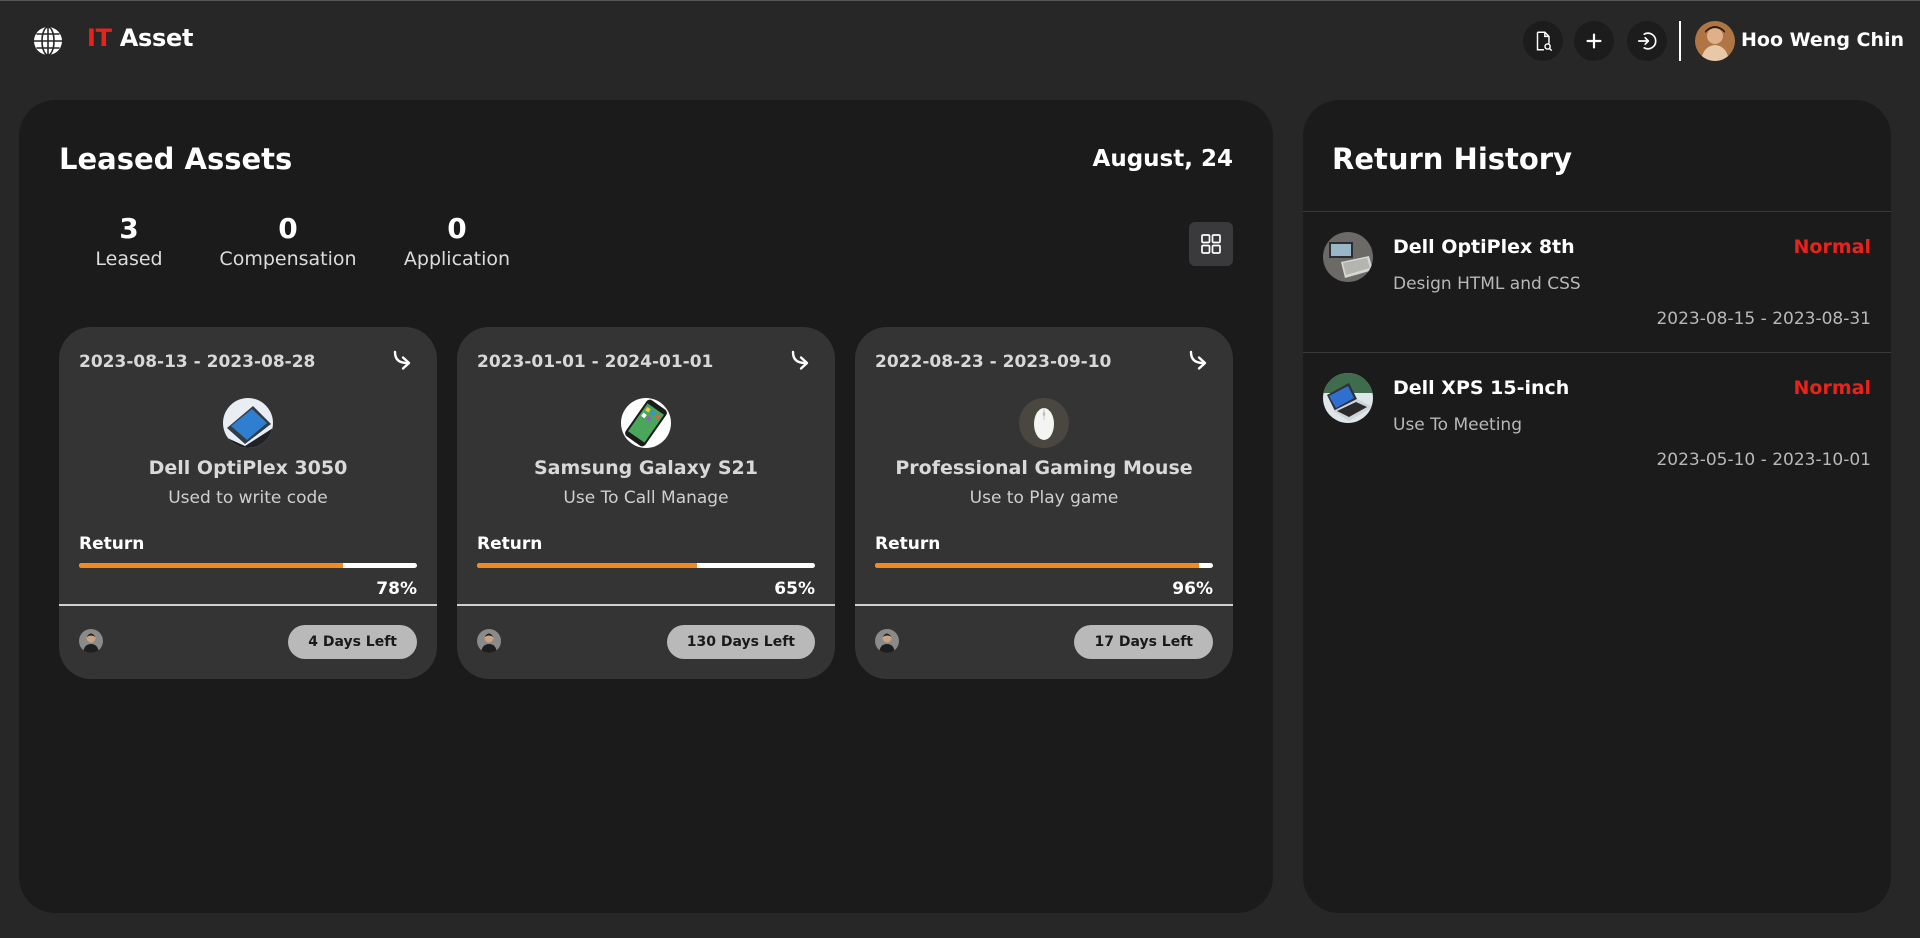 The width and height of the screenshot is (1920, 938). What do you see at coordinates (595, 362) in the screenshot?
I see `lease-dates: 2023-01-01 - 2024-01-01` at bounding box center [595, 362].